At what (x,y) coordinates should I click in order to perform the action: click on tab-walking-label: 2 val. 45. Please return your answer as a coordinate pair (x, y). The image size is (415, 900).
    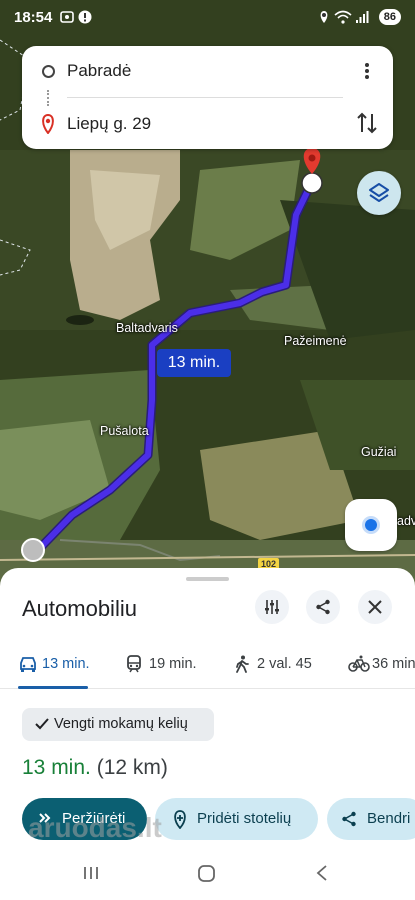
    Looking at the image, I should click on (284, 664).